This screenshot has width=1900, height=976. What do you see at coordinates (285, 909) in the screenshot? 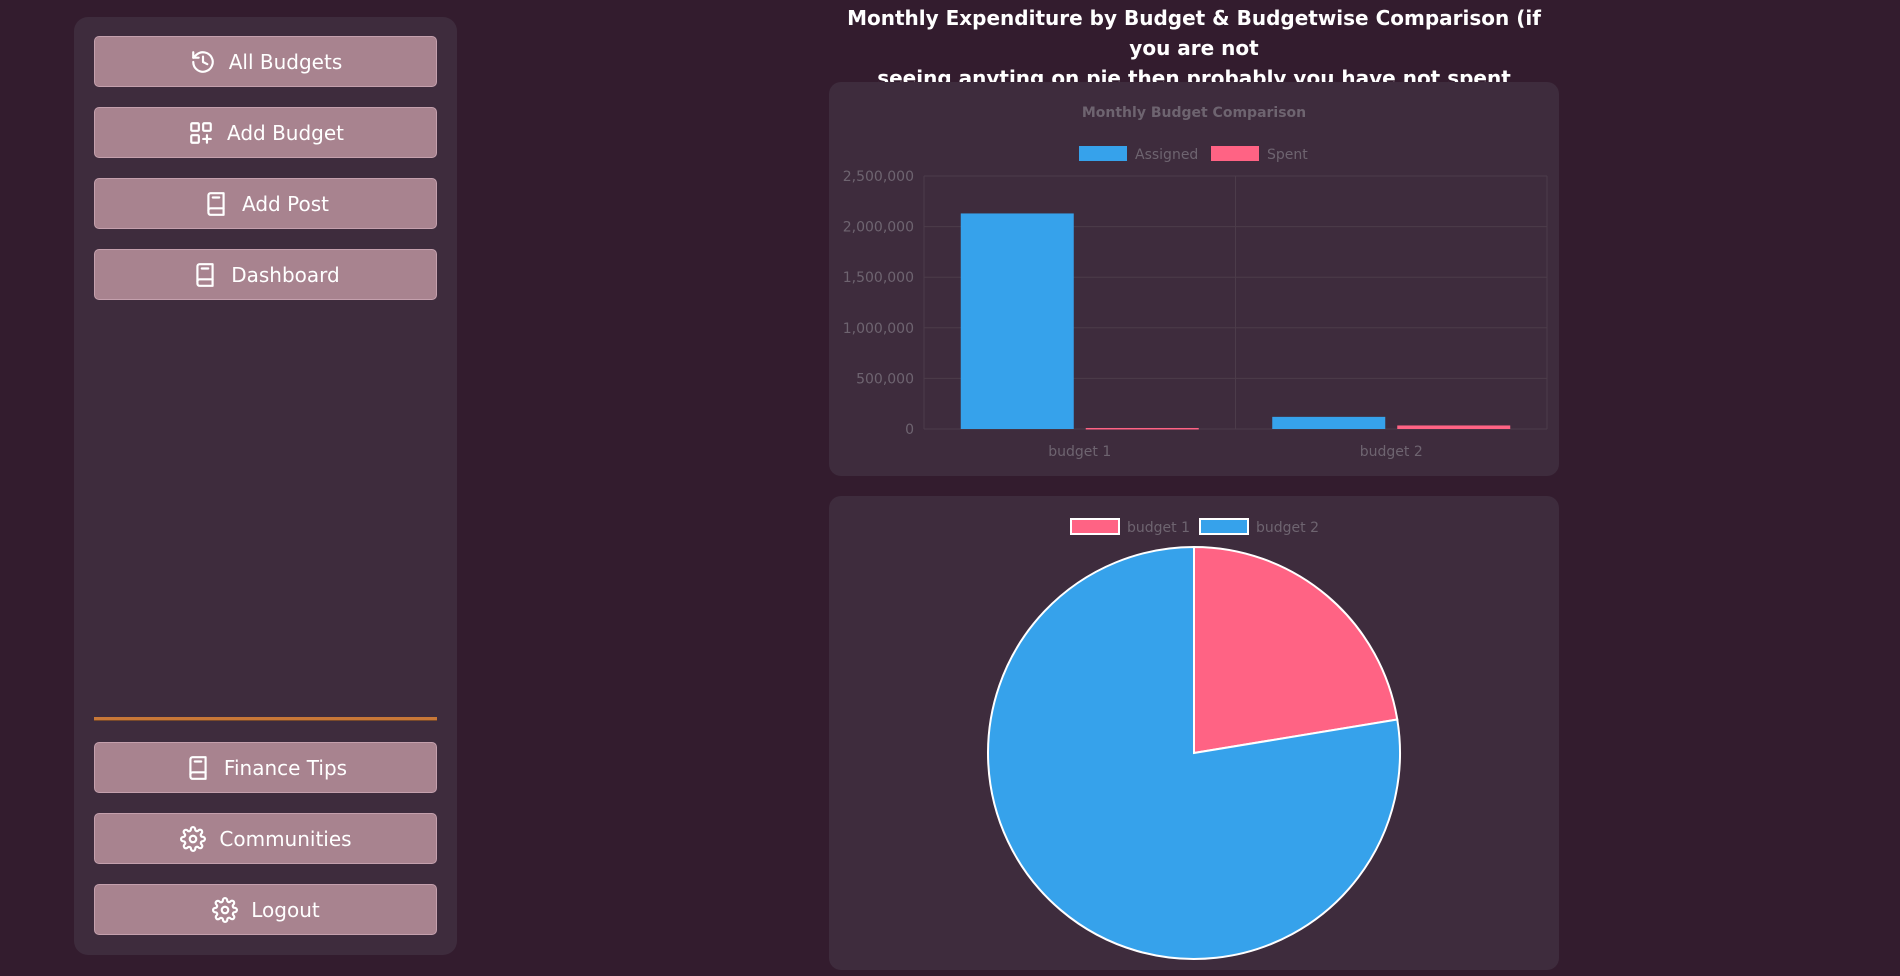
I see `logout-label: Logout` at bounding box center [285, 909].